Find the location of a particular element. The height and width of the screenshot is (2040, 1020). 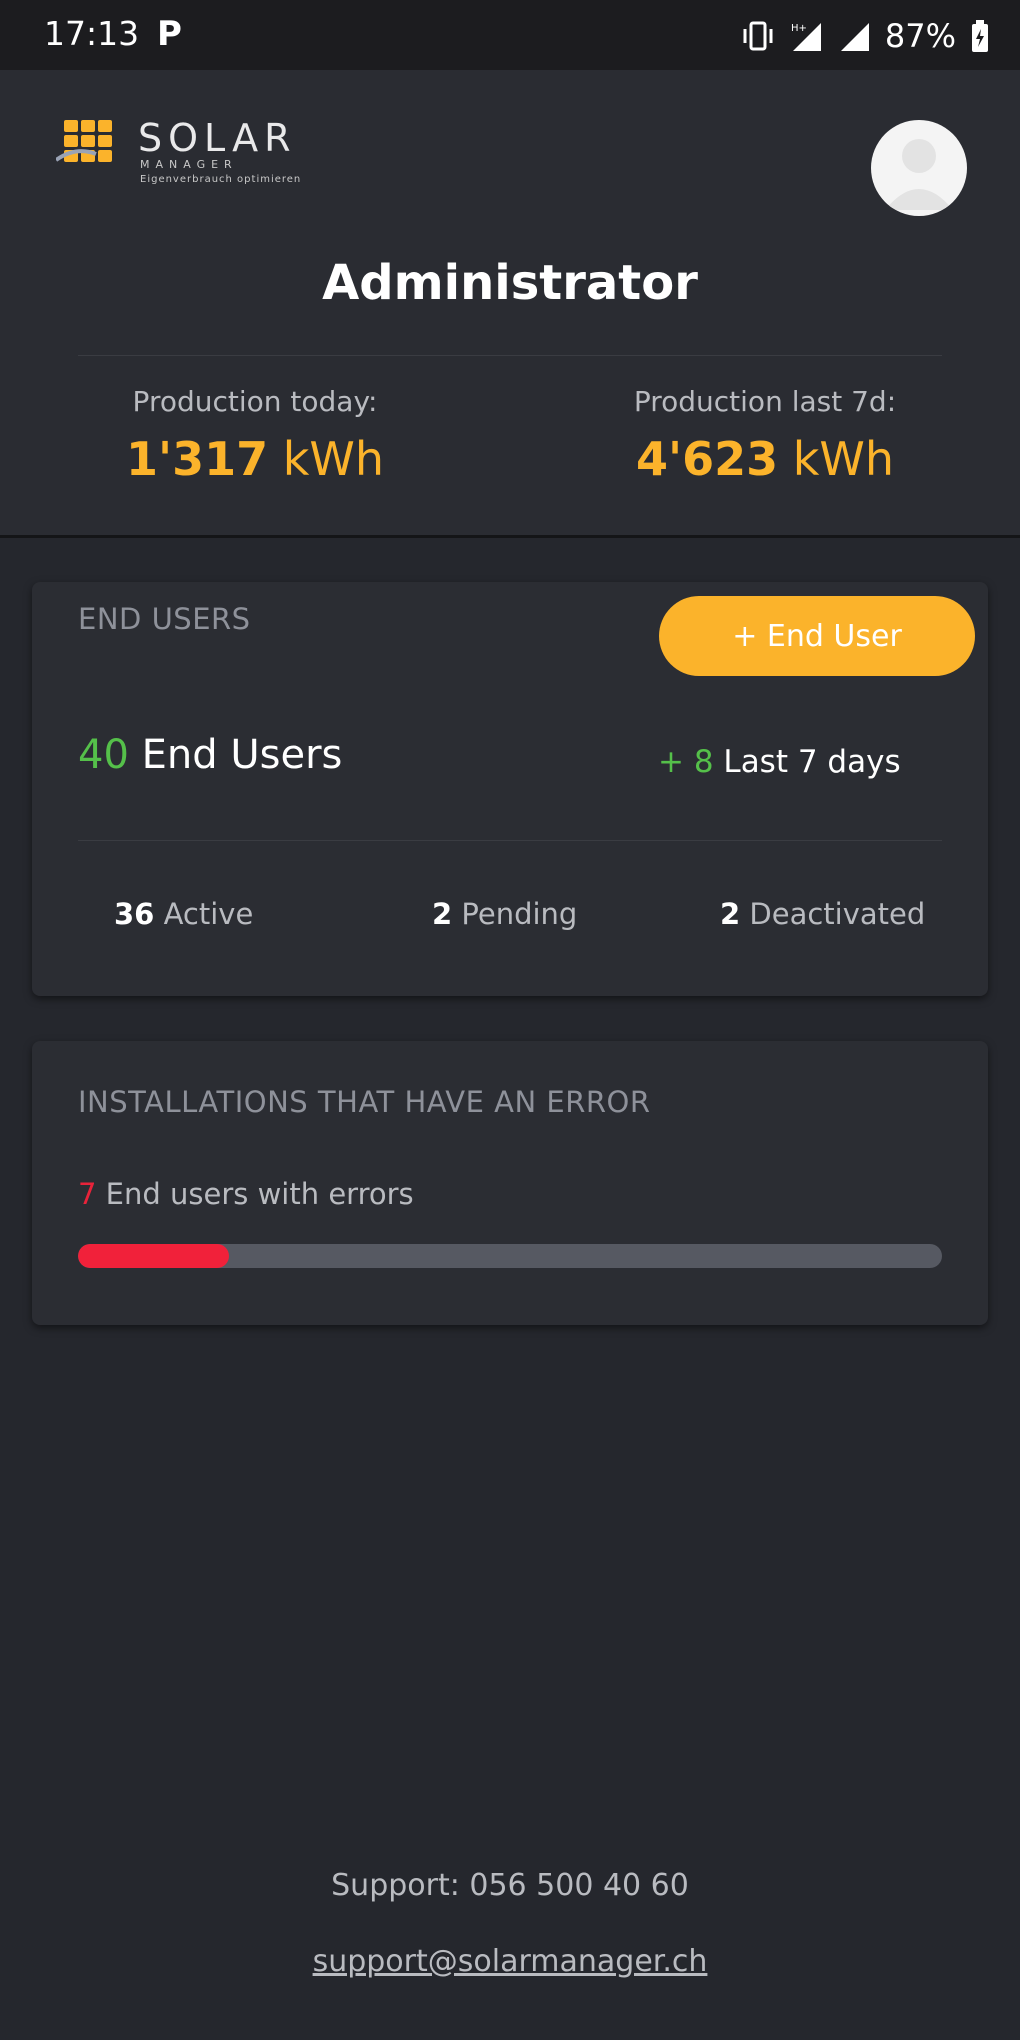

logo-title: SOLAR is located at coordinates (217, 138).